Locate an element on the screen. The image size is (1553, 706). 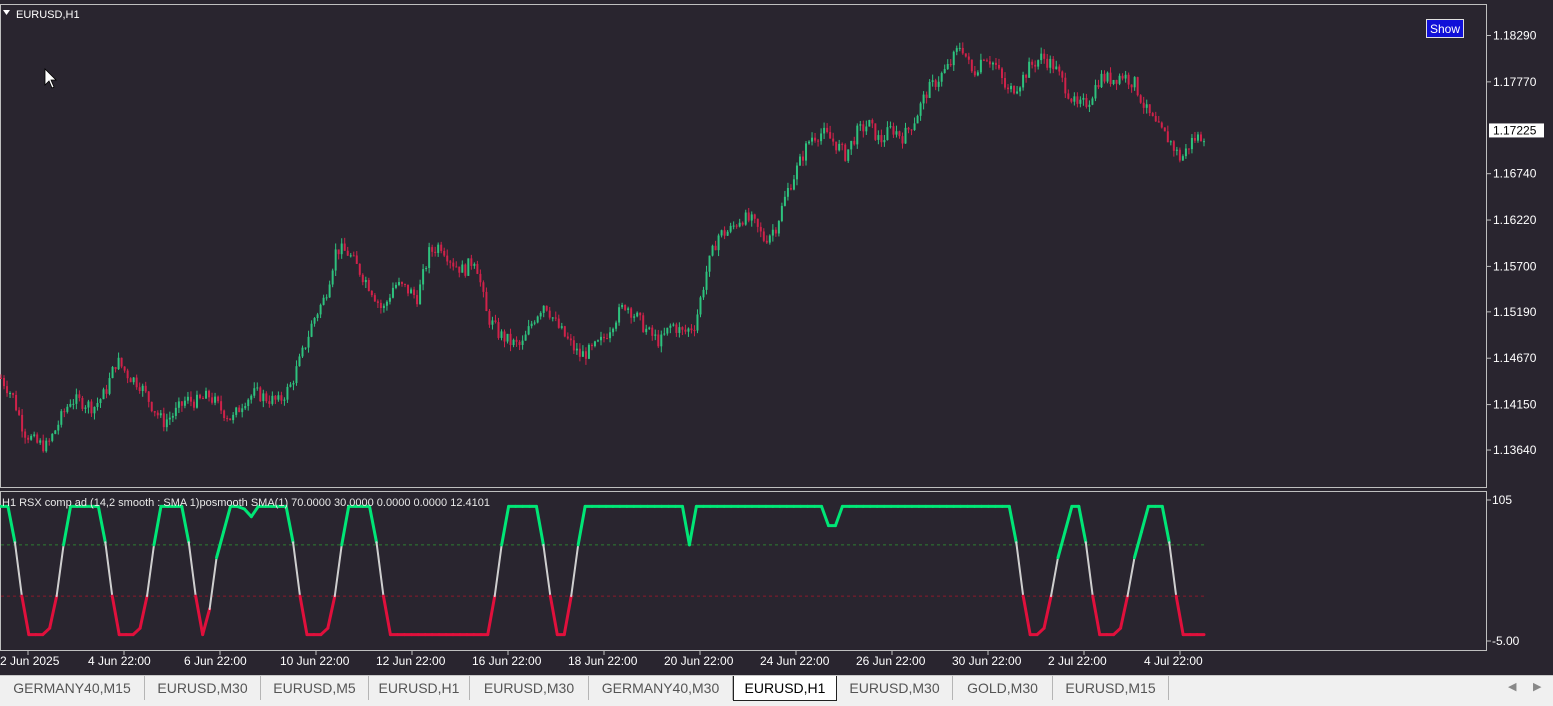
tab-scroll-right-icon: ▶ is located at coordinates (1537, 686).